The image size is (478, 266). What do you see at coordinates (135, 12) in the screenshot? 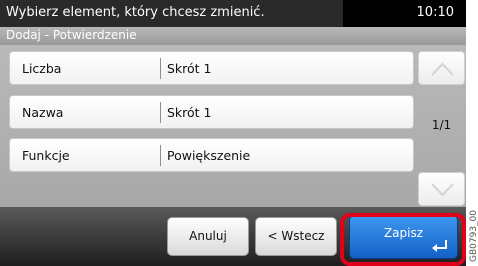
I see `message-text: Wybierz element, który chcesz zmienić.` at bounding box center [135, 12].